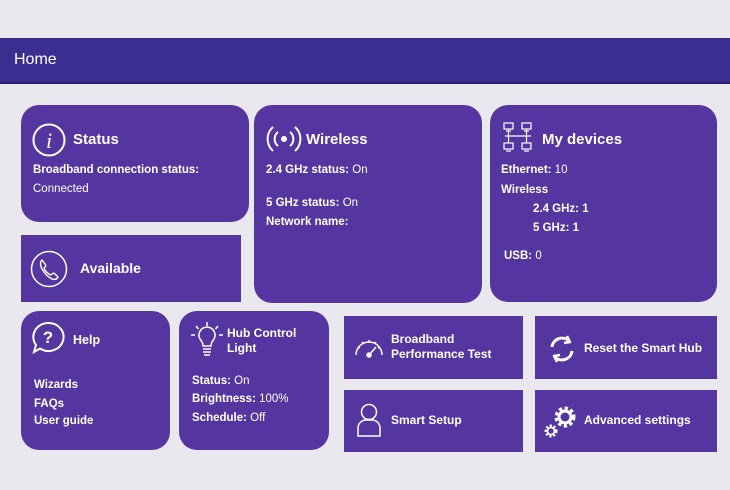  What do you see at coordinates (582, 139) in the screenshot?
I see `devices-title: My devices` at bounding box center [582, 139].